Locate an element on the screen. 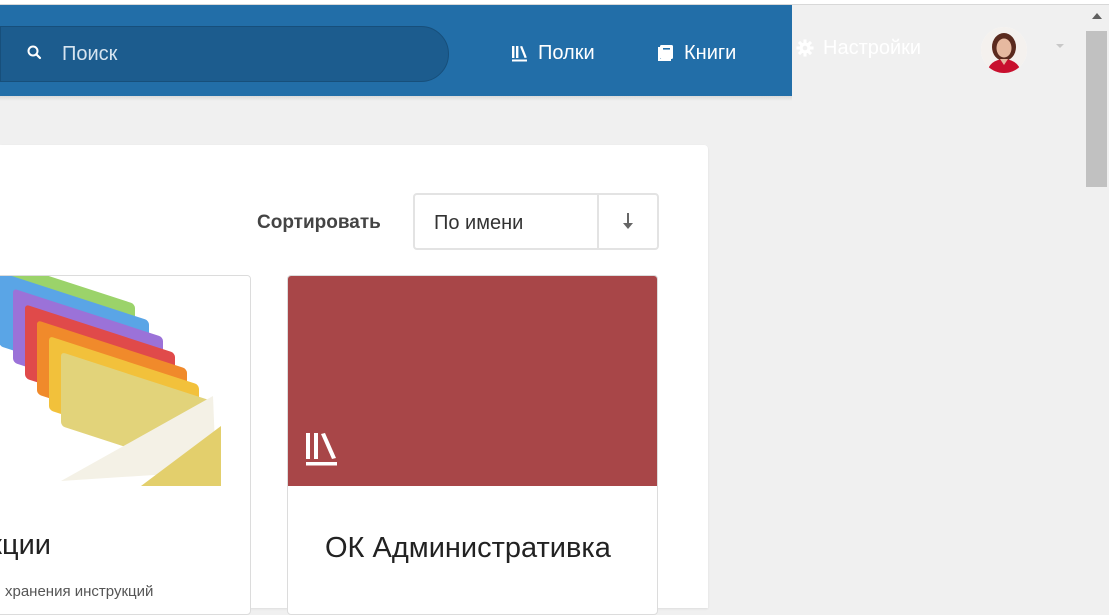 The image size is (1109, 615). nav-books-label: Книги is located at coordinates (710, 52).